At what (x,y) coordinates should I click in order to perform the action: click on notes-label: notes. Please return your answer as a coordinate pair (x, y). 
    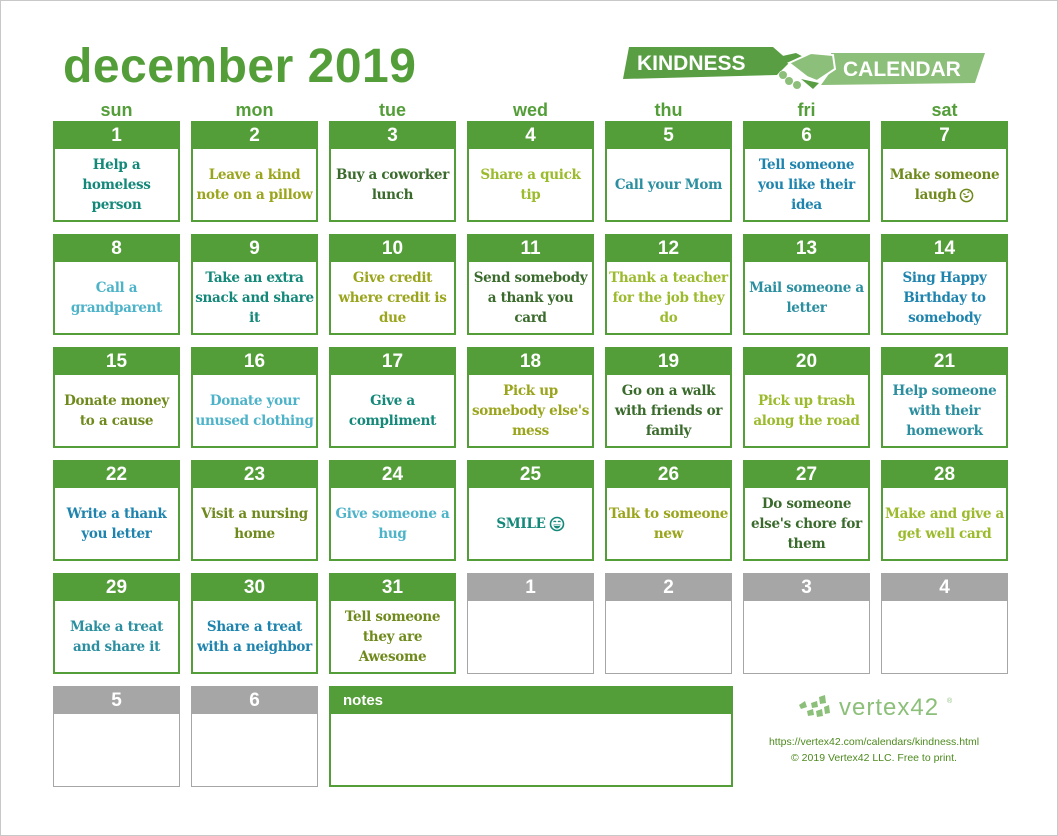
    Looking at the image, I should click on (531, 700).